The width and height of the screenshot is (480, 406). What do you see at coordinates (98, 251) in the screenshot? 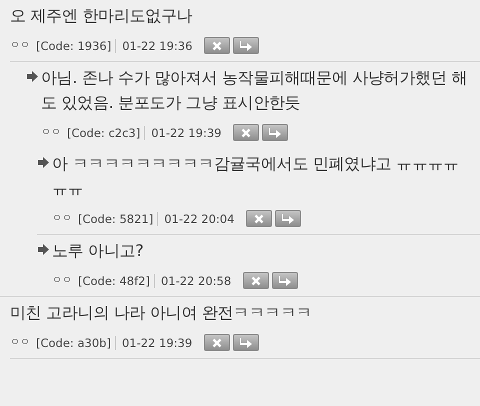
I see `comment-text: 노루 아니고?` at bounding box center [98, 251].